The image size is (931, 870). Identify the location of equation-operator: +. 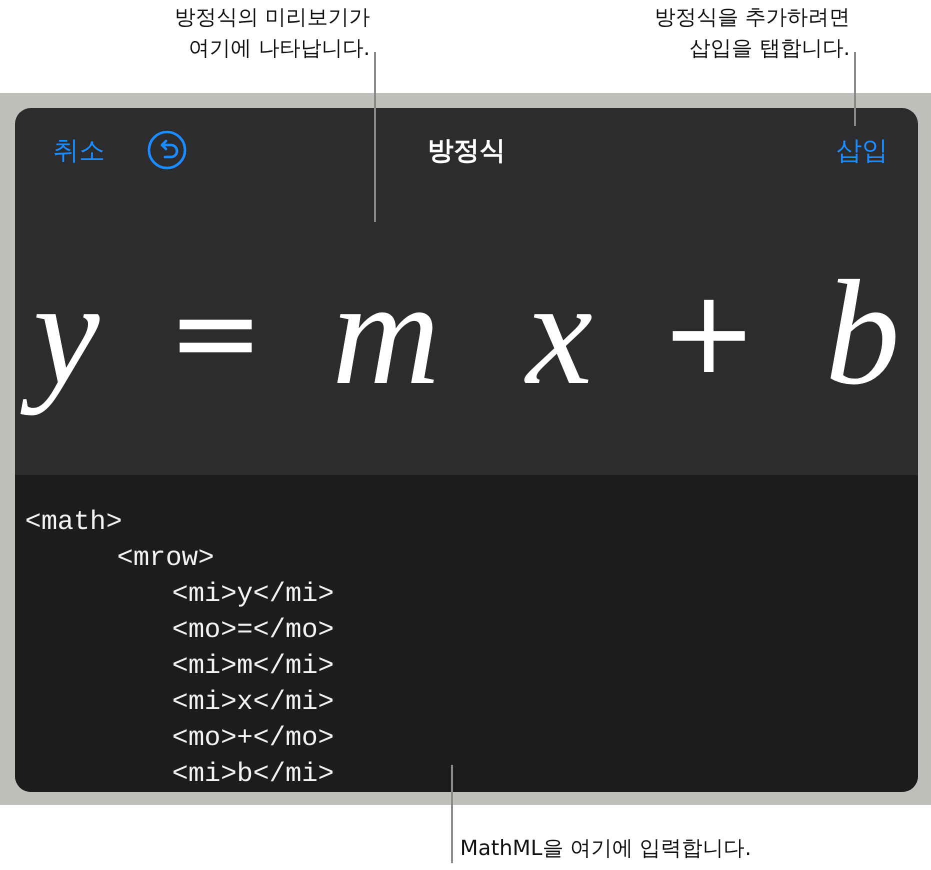
(709, 333).